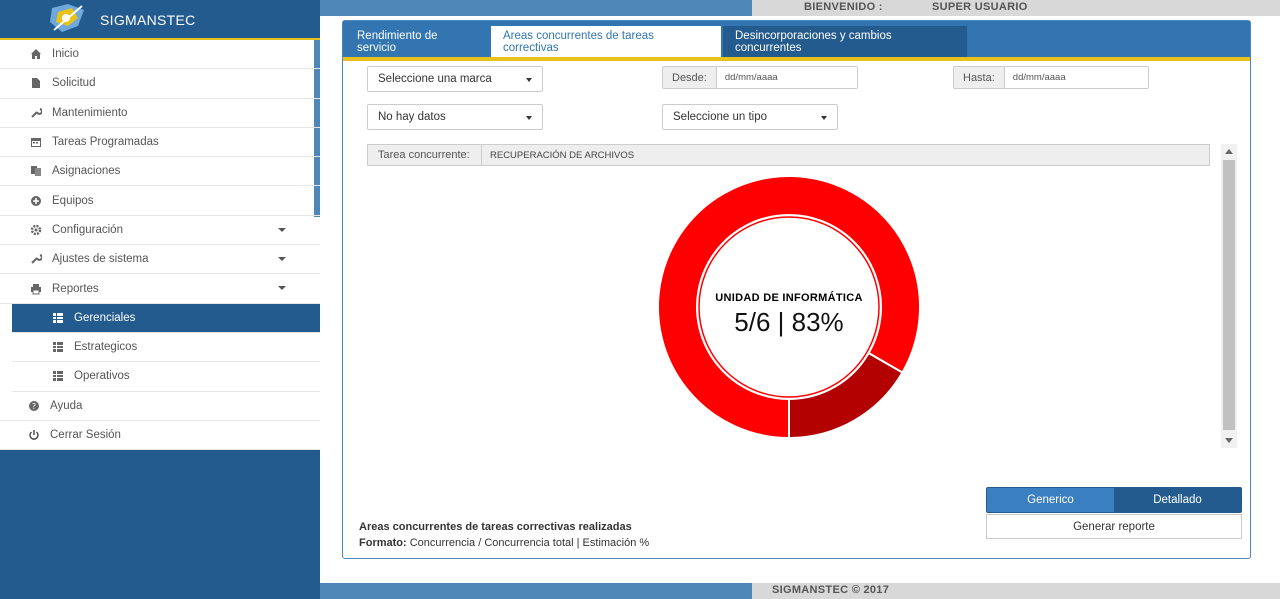  What do you see at coordinates (1177, 500) in the screenshot?
I see `detailed-button: Detallado` at bounding box center [1177, 500].